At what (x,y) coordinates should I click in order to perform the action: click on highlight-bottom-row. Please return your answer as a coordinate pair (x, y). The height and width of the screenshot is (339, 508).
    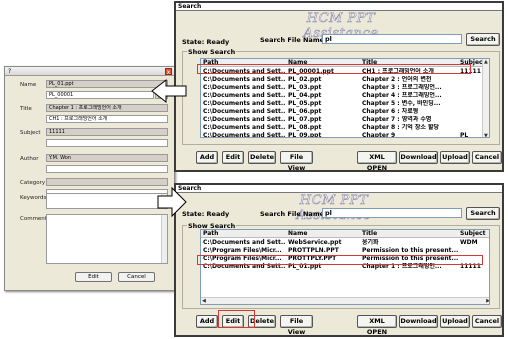
    Looking at the image, I should click on (340, 260).